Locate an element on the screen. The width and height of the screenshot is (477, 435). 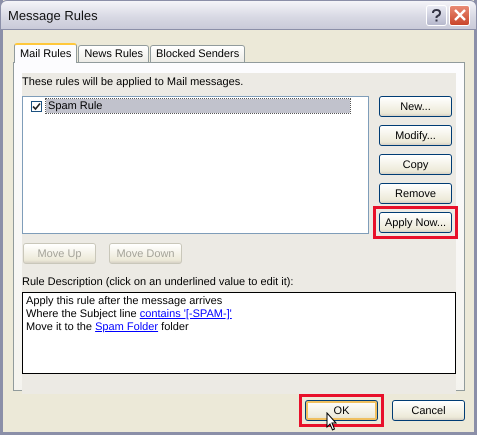
checkbox is located at coordinates (36, 106).